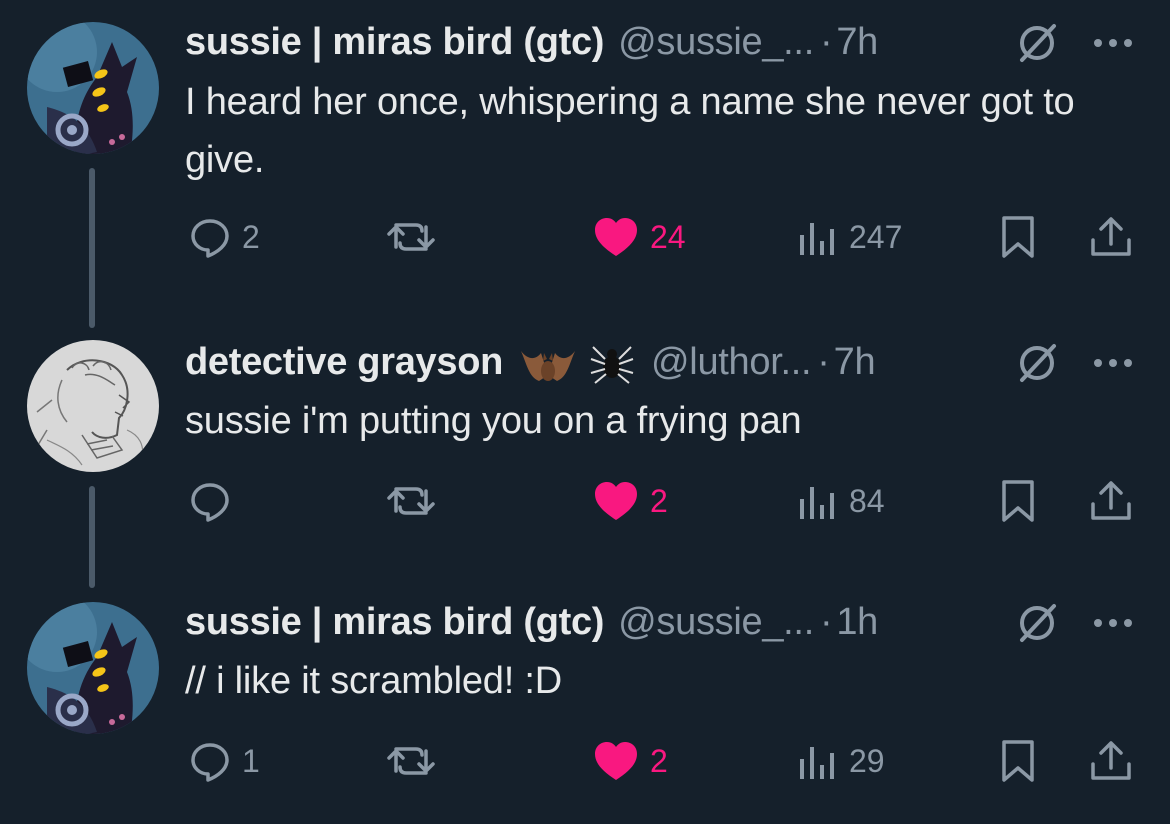  I want to click on display-name: detective grayson, so click(344, 362).